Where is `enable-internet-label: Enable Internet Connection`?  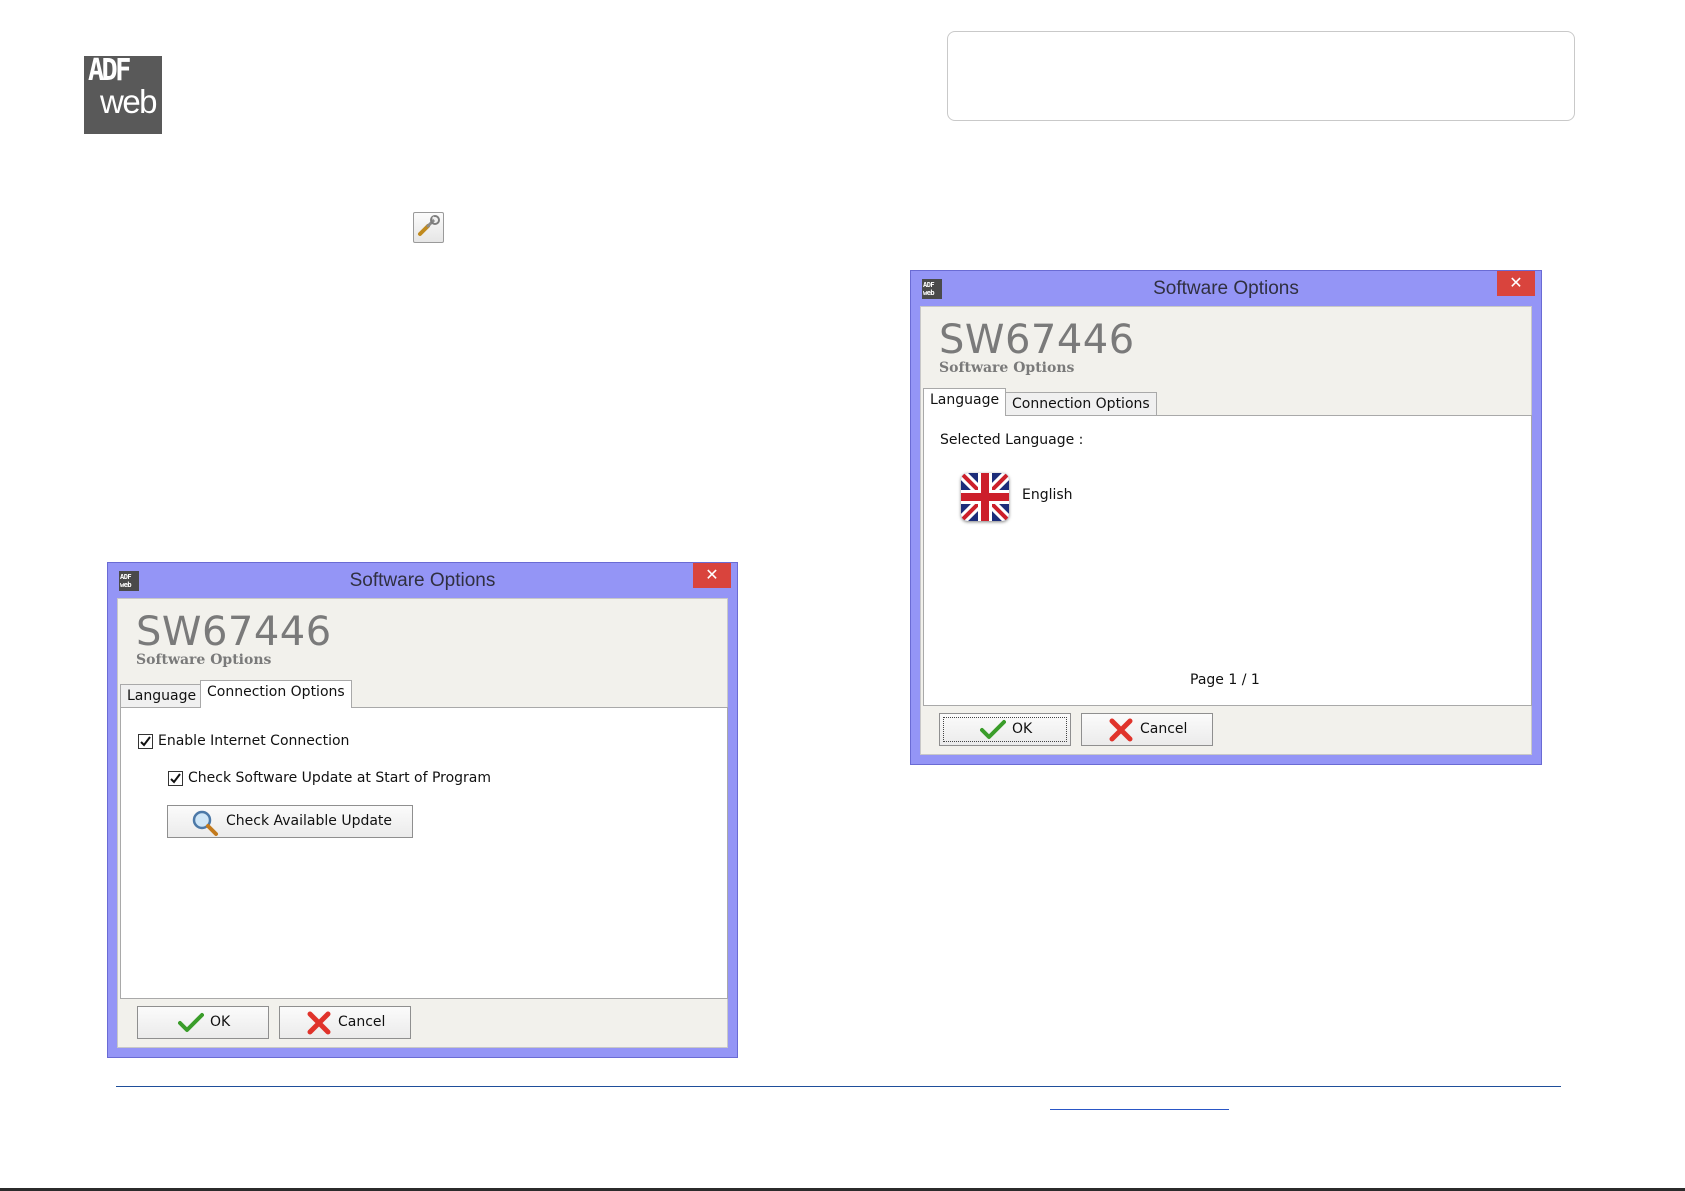 enable-internet-label: Enable Internet Connection is located at coordinates (254, 741).